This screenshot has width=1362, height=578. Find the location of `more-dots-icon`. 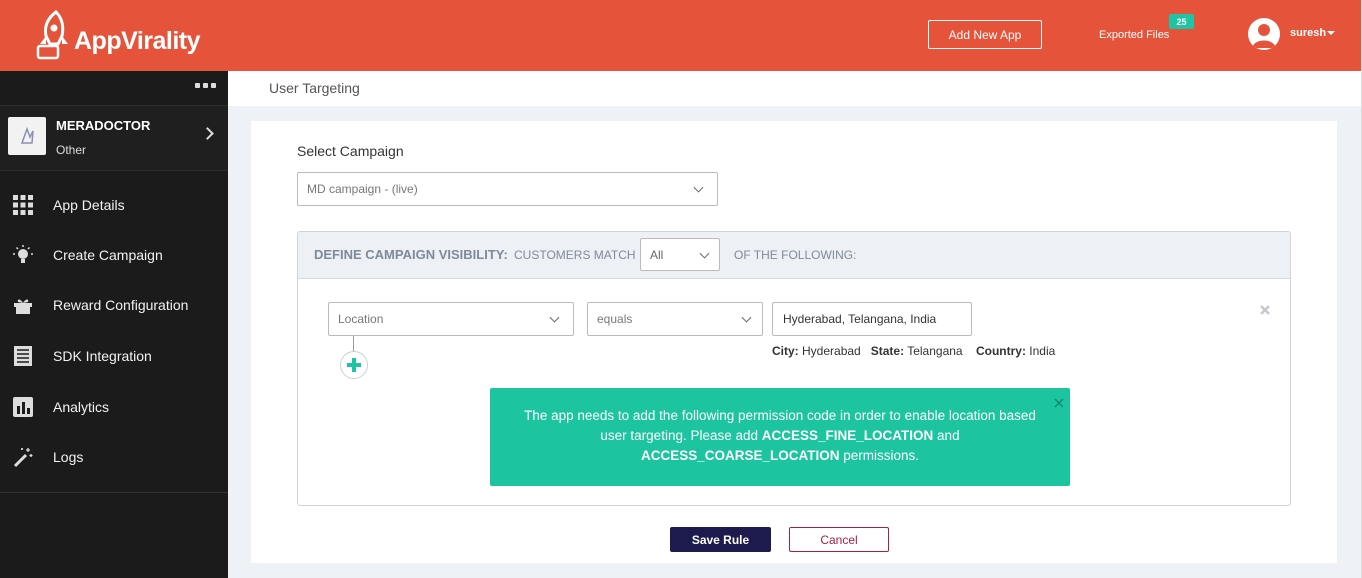

more-dots-icon is located at coordinates (205, 85).